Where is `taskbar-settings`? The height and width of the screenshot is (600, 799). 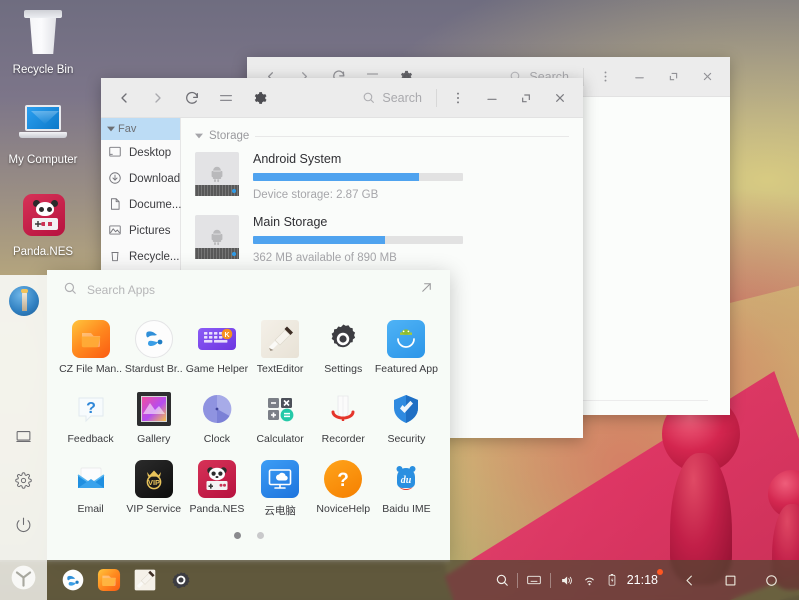 taskbar-settings is located at coordinates (181, 580).